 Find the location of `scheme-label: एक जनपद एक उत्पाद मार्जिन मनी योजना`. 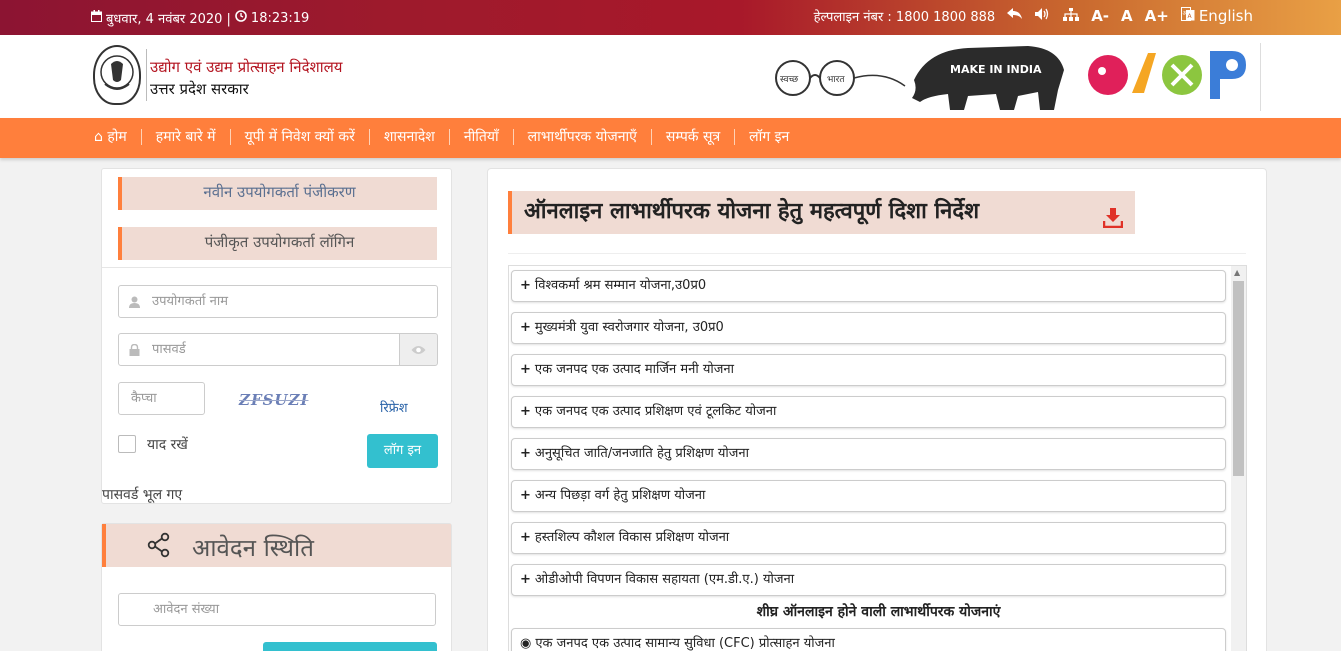

scheme-label: एक जनपद एक उत्पाद मार्जिन मनी योजना is located at coordinates (634, 369).